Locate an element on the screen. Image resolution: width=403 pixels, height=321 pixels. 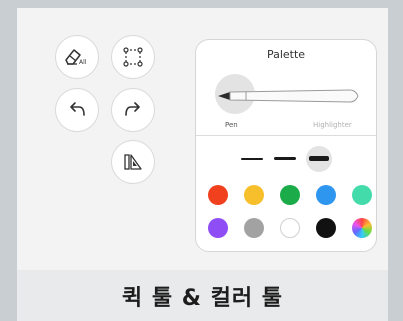
ruler-button is located at coordinates (133, 162).